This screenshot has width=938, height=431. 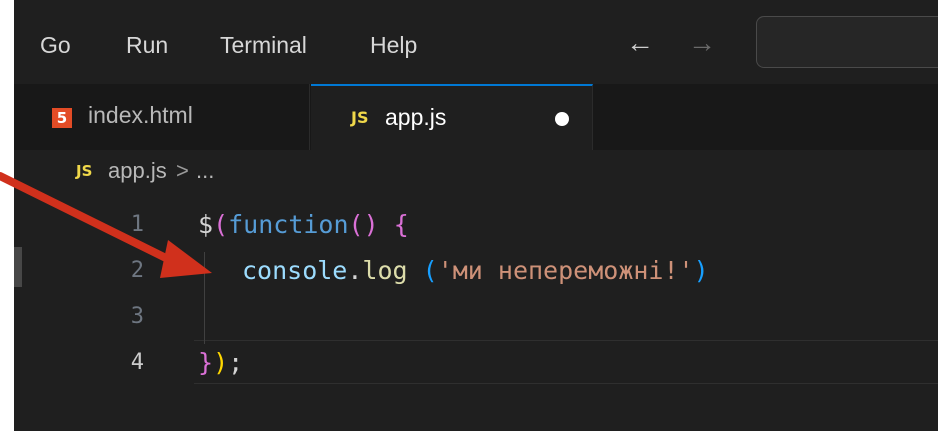 I want to click on menu-run: Run, so click(x=147, y=45).